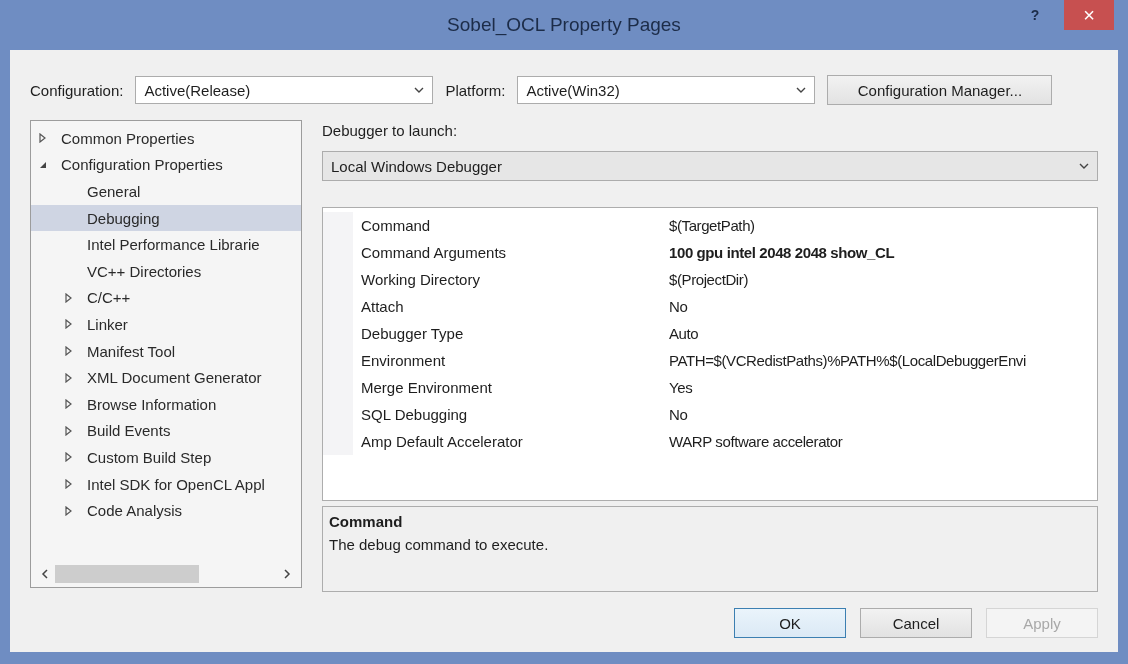 This screenshot has height=664, width=1128. What do you see at coordinates (366, 521) in the screenshot?
I see `description-title: Command` at bounding box center [366, 521].